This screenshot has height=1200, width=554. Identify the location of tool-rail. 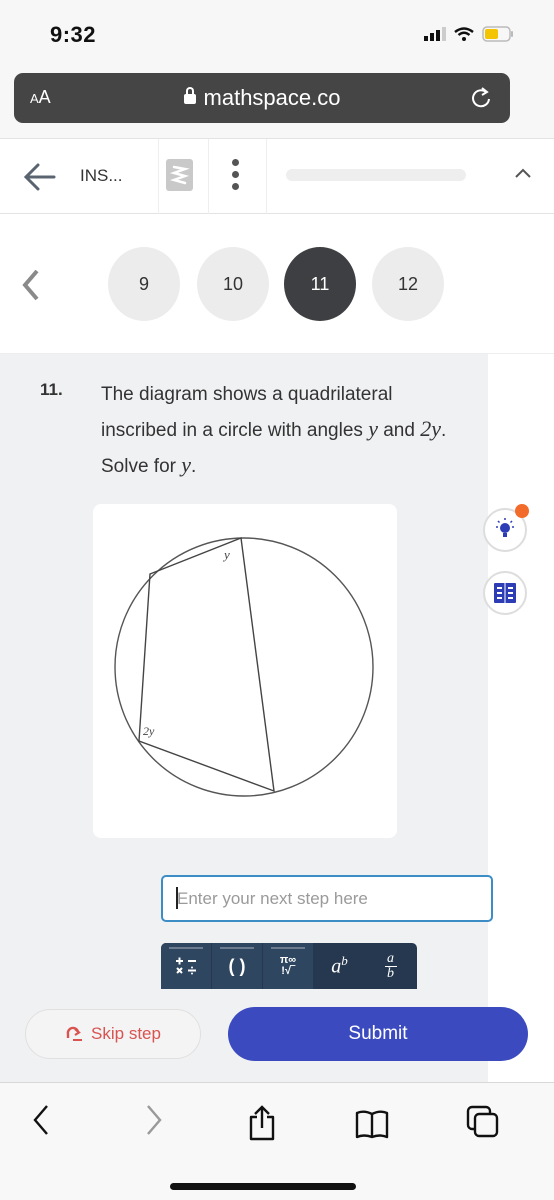
(521, 718).